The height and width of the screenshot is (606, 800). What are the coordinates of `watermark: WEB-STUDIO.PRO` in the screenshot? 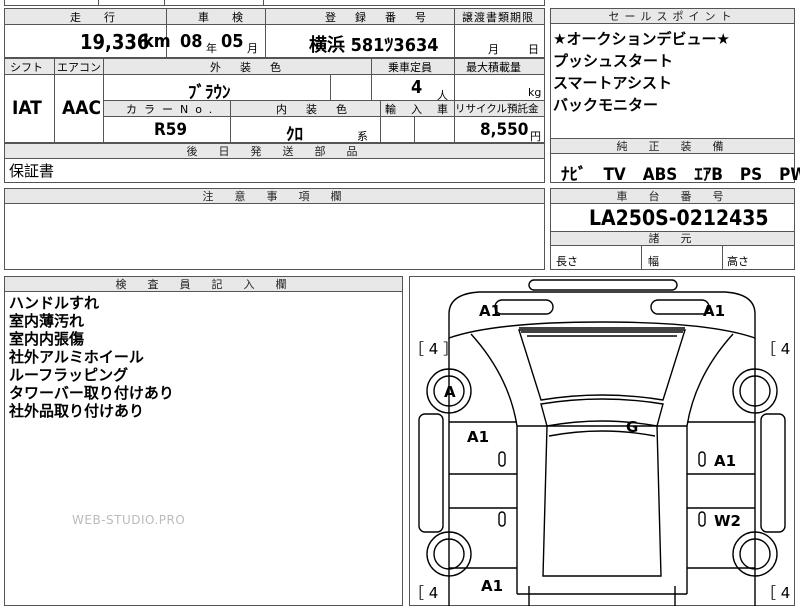 It's located at (129, 520).